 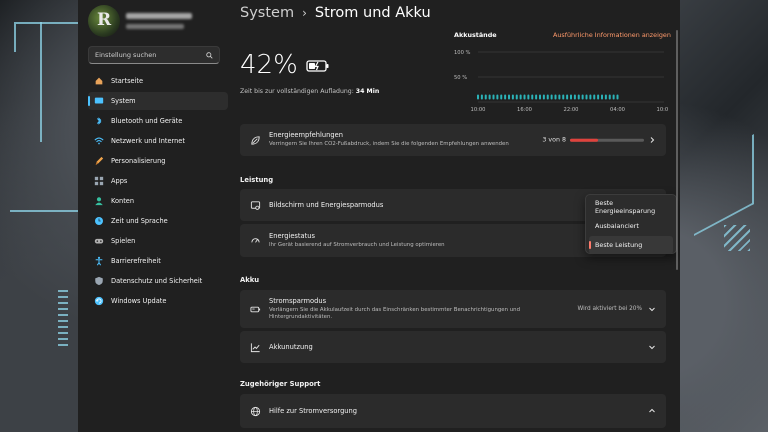 I want to click on wifi-icon, so click(x=99, y=141).